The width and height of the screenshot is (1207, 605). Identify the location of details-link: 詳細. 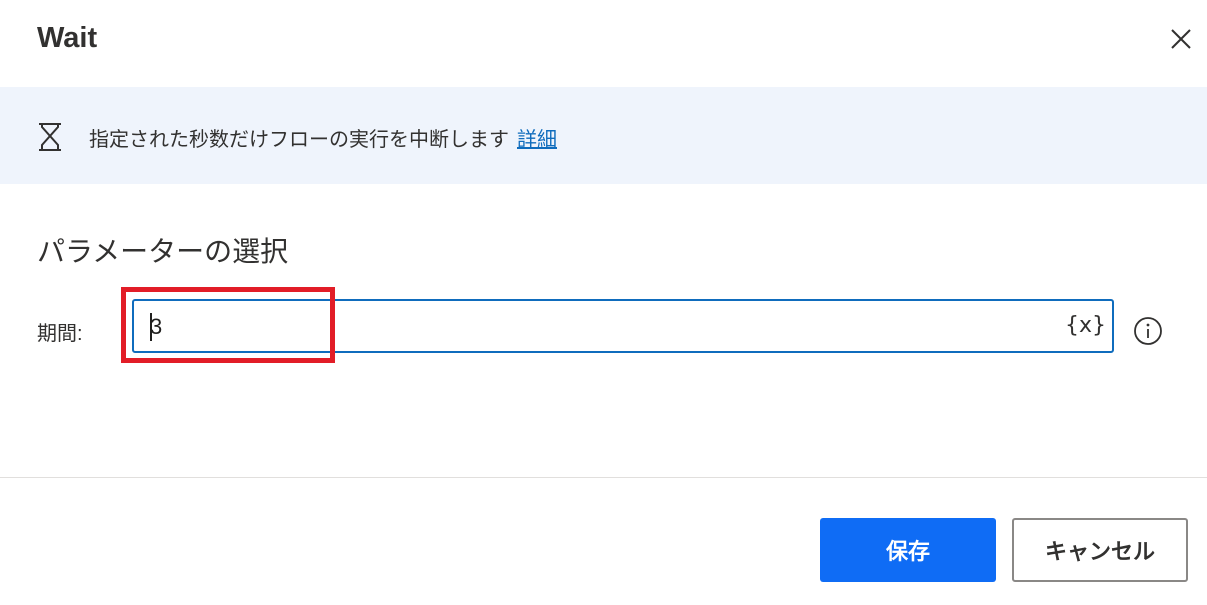
(537, 140).